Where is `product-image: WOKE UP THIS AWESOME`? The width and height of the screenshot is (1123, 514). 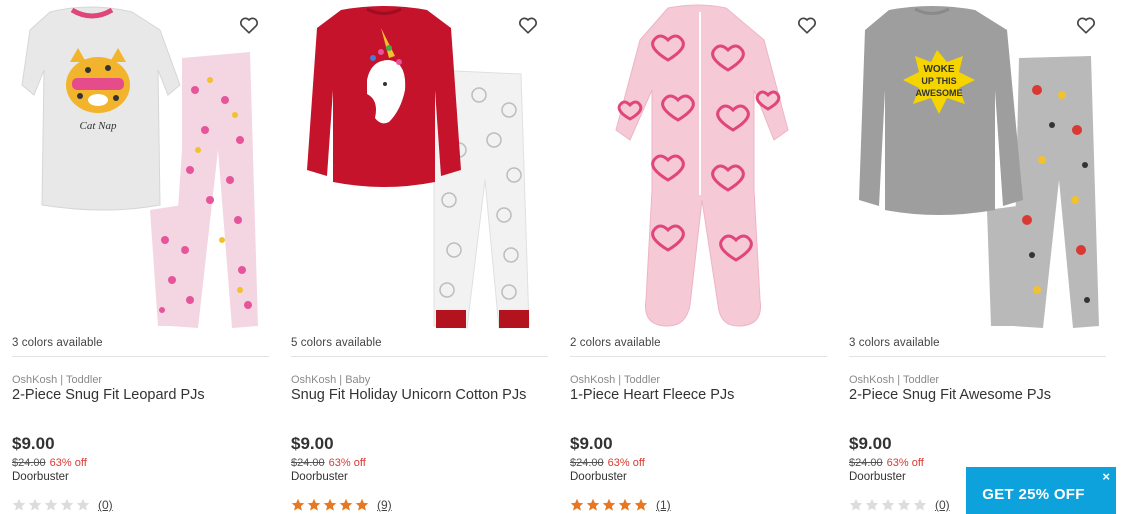
product-image: WOKE UP THIS AWESOME is located at coordinates (977, 165).